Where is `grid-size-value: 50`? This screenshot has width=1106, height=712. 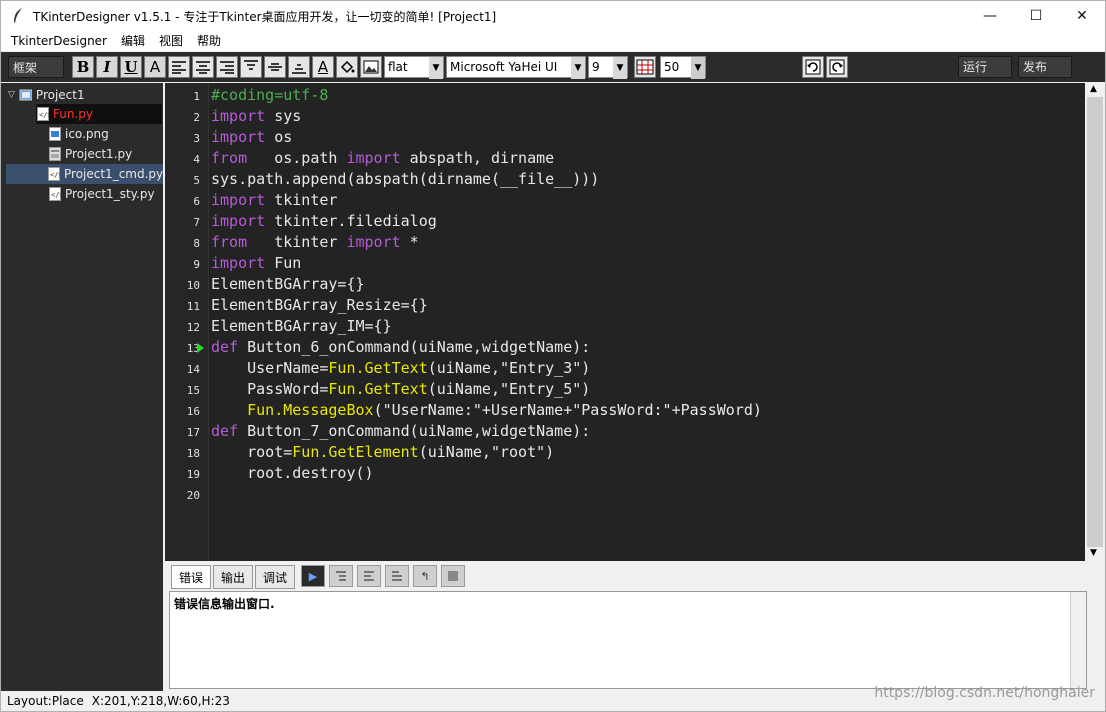 grid-size-value: 50 is located at coordinates (672, 67).